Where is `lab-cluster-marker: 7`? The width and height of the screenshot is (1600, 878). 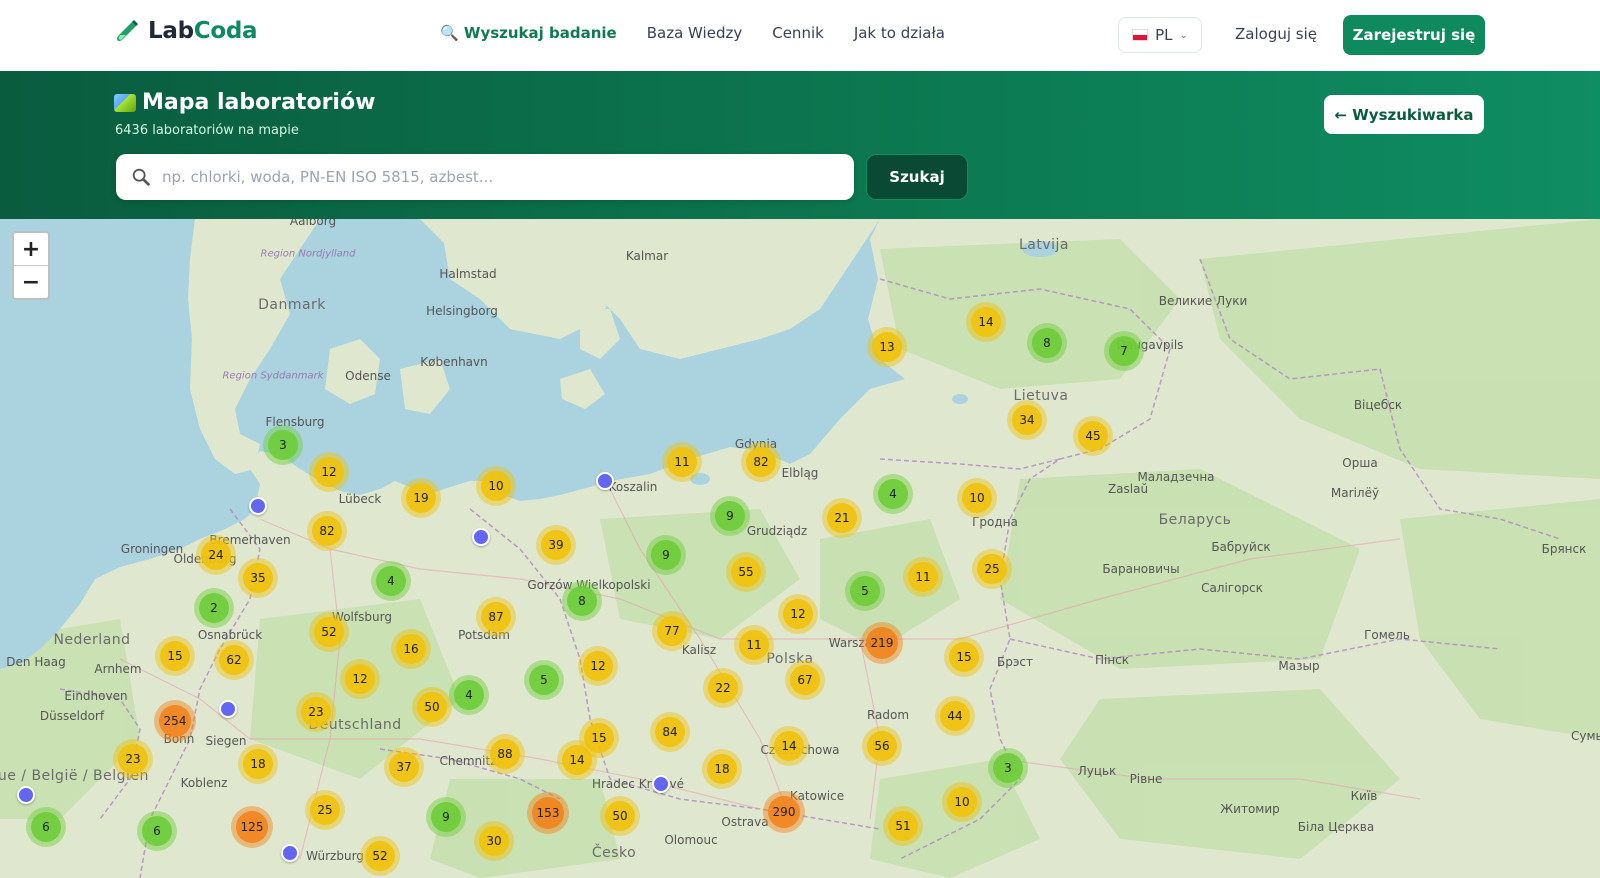
lab-cluster-marker: 7 is located at coordinates (1124, 351).